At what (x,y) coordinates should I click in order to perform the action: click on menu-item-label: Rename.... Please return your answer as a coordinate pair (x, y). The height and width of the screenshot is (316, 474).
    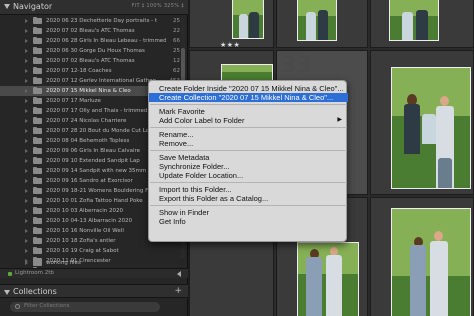
    Looking at the image, I should click on (176, 134).